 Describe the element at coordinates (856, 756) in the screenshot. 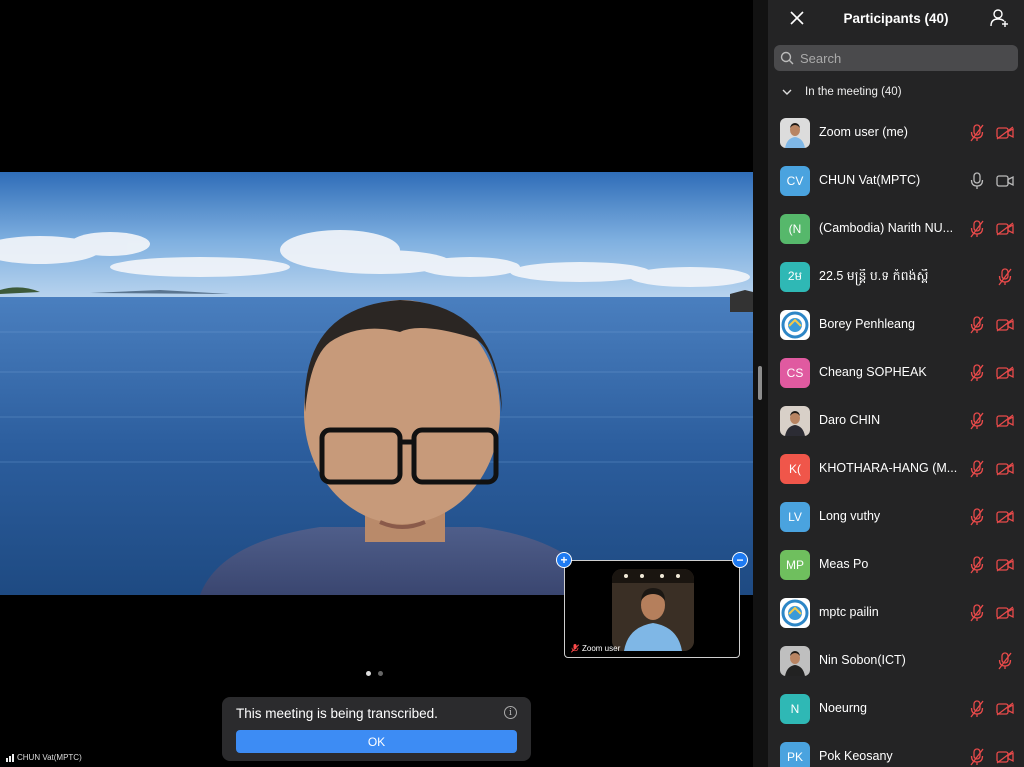

I see `participant-name: Pok Keosany` at that location.